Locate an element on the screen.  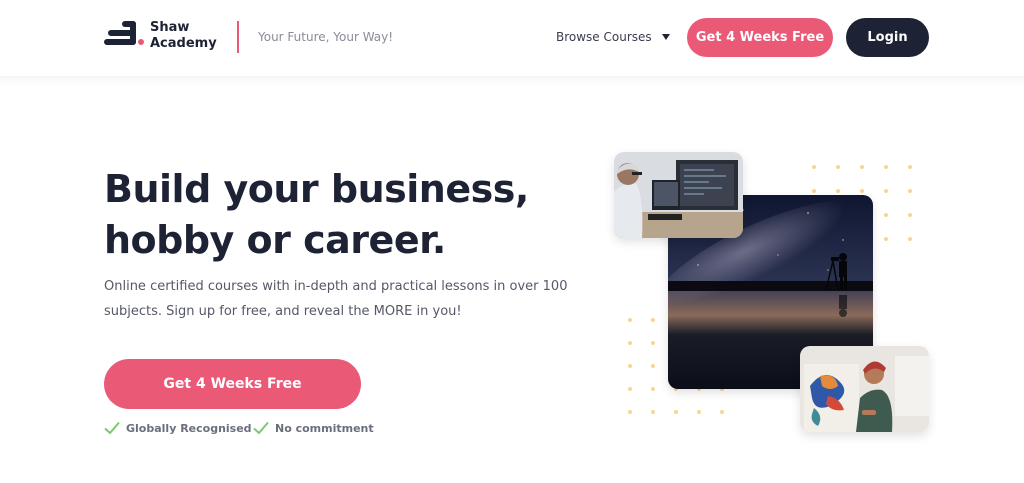
caret-down-icon is located at coordinates (665, 37).